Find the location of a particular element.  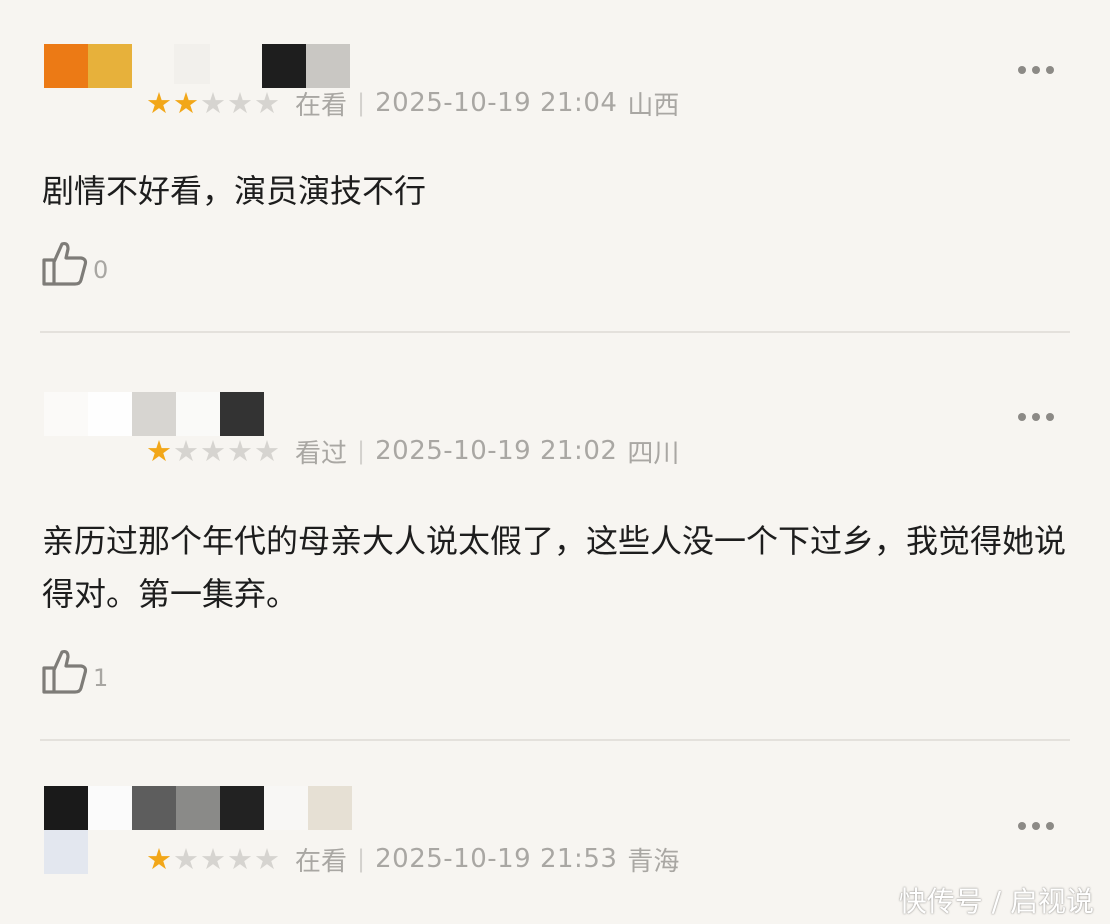

review-text: 亲历过那个年代的母亲大人说太假了，这些人没一个下过乡，我觉得她说得对。第一集弃。 is located at coordinates (554, 567).